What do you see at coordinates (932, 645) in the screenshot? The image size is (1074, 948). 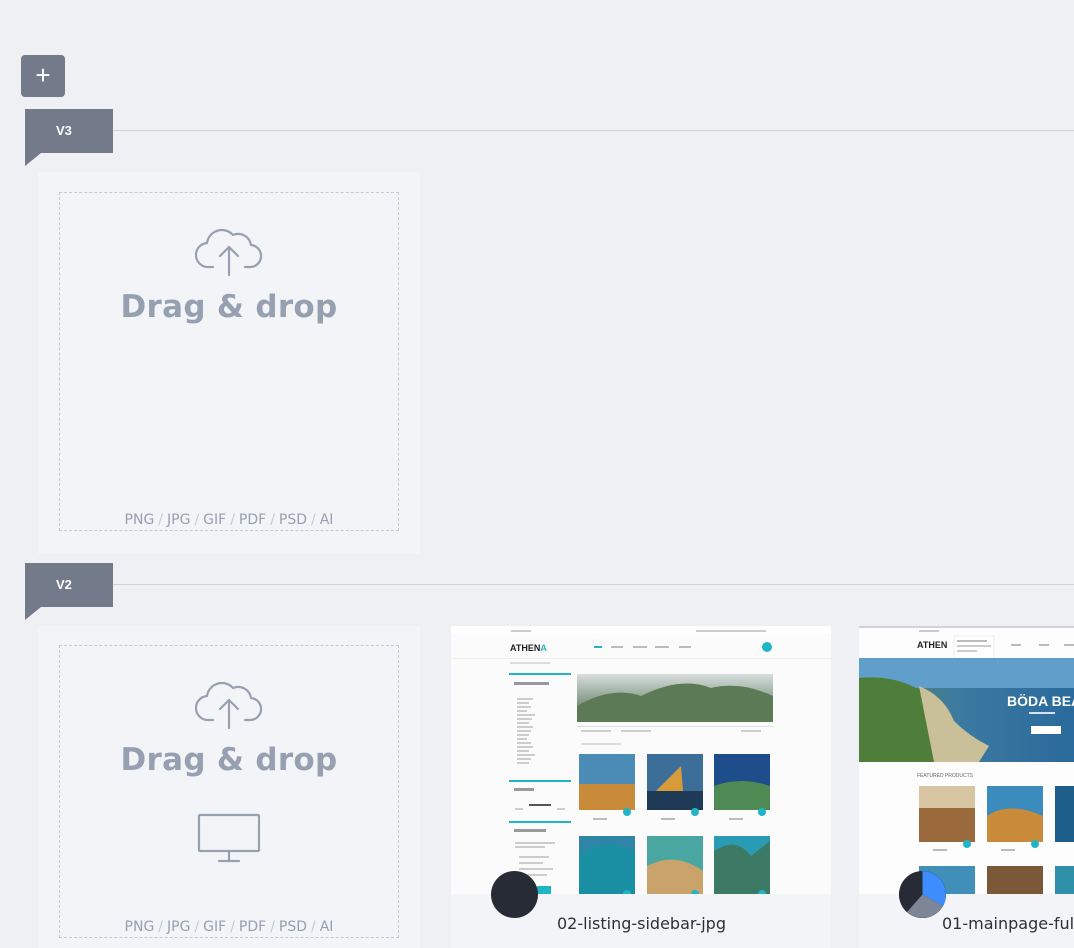 I see `mock-logo: ATHEN` at bounding box center [932, 645].